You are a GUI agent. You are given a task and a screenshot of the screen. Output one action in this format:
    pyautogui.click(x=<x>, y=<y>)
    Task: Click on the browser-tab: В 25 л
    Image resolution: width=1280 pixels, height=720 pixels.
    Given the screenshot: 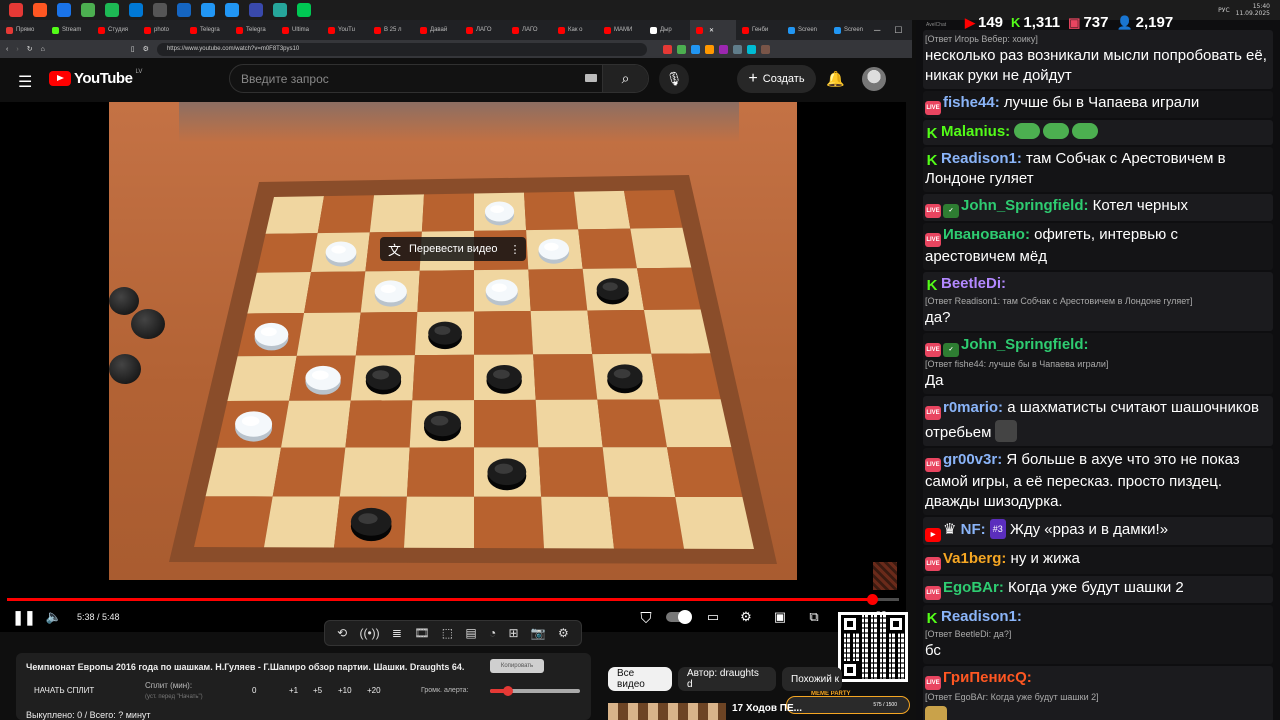 What is the action you would take?
    pyautogui.click(x=391, y=30)
    